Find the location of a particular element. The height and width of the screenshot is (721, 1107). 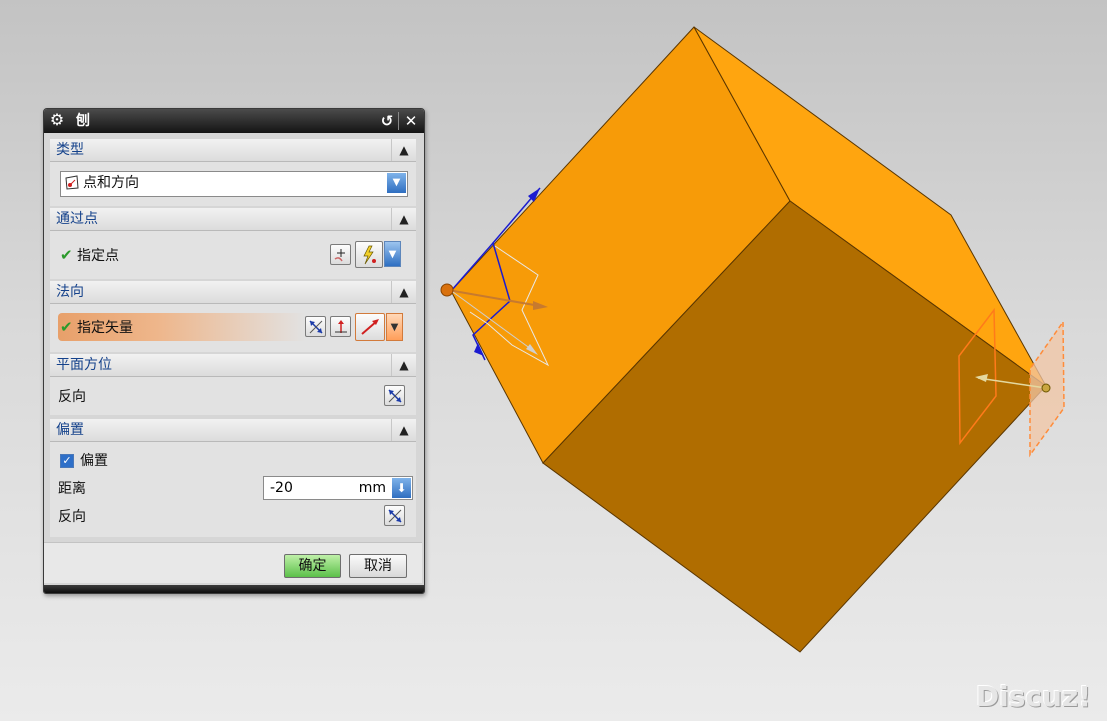

titlebar-divider is located at coordinates (398, 121).